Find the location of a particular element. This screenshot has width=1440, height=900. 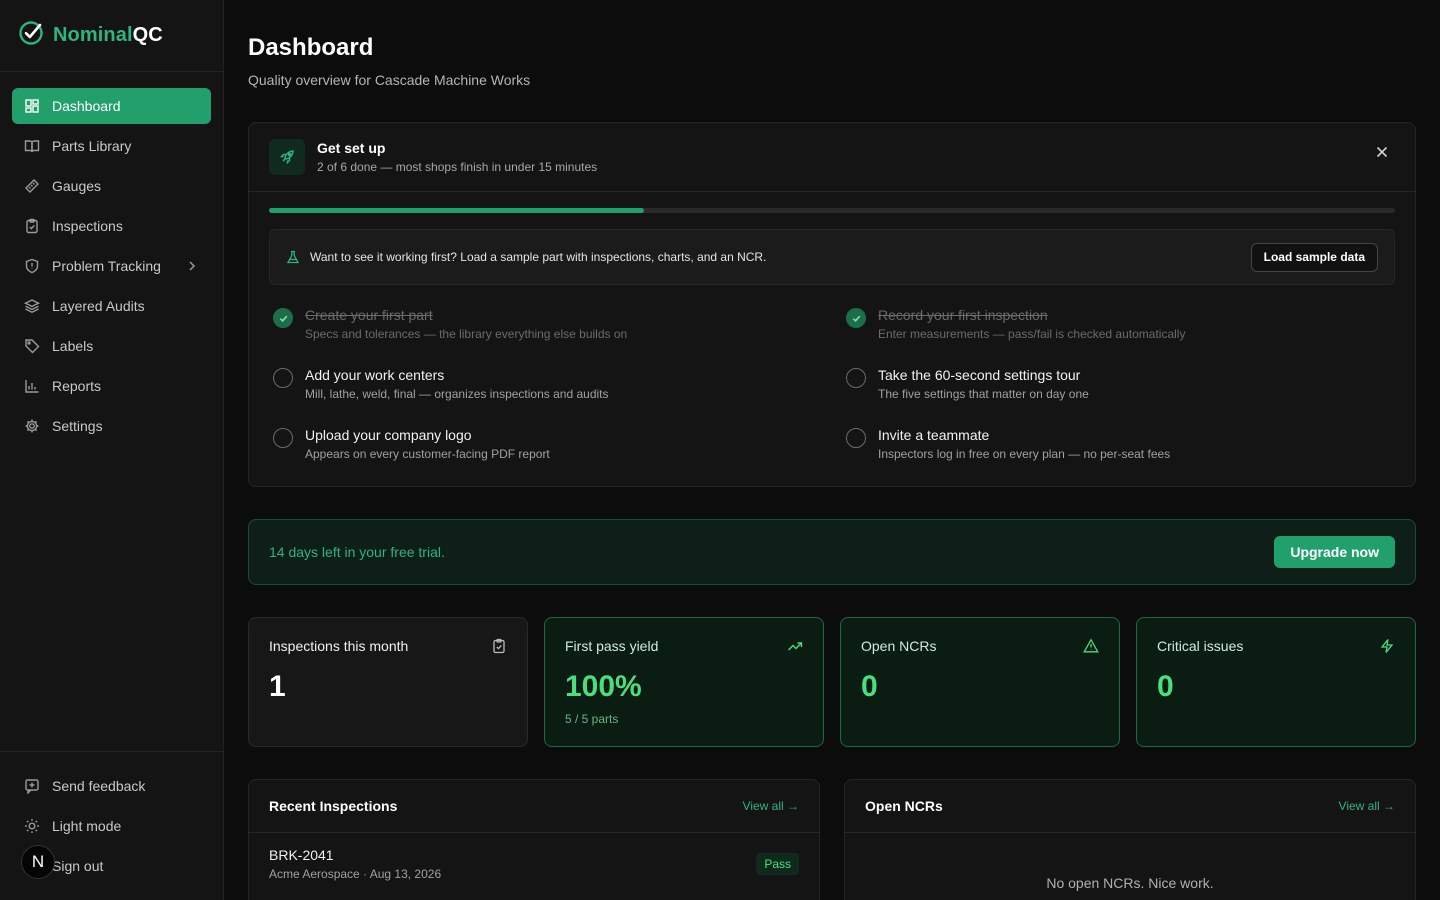

trending-up-icon is located at coordinates (795, 646).